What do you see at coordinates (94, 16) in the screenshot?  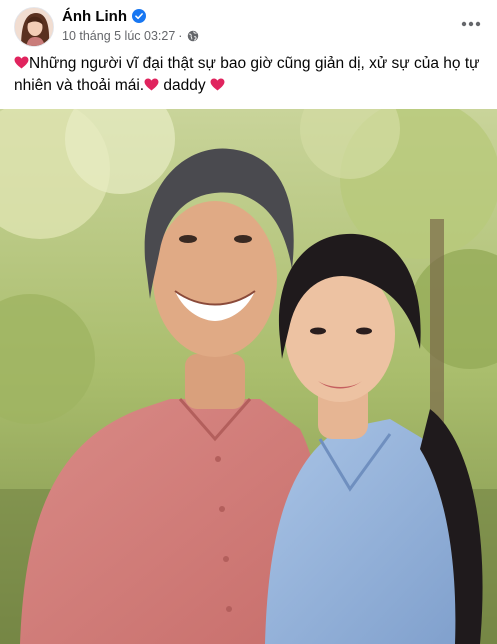 I see `author-name: Ánh Linh` at bounding box center [94, 16].